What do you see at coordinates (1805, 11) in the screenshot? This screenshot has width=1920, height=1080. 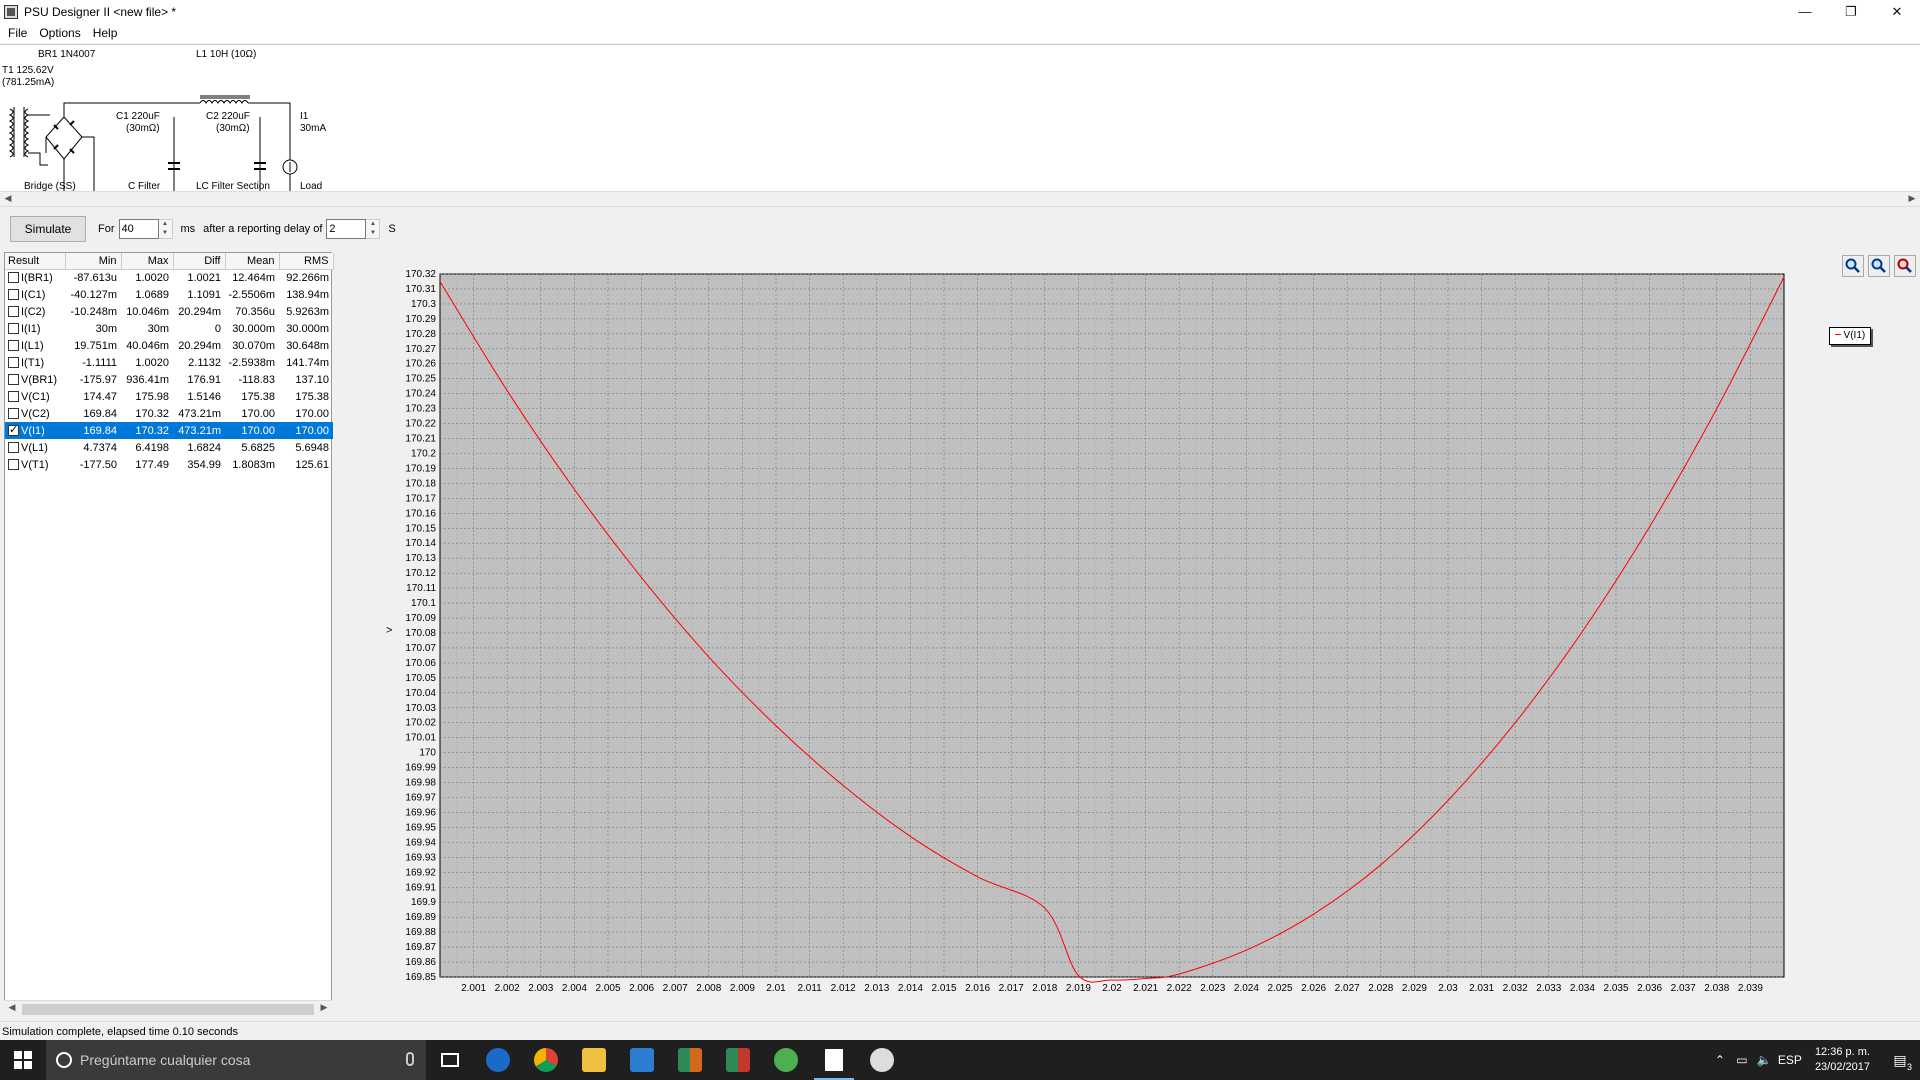 I see `minimize-button: —` at bounding box center [1805, 11].